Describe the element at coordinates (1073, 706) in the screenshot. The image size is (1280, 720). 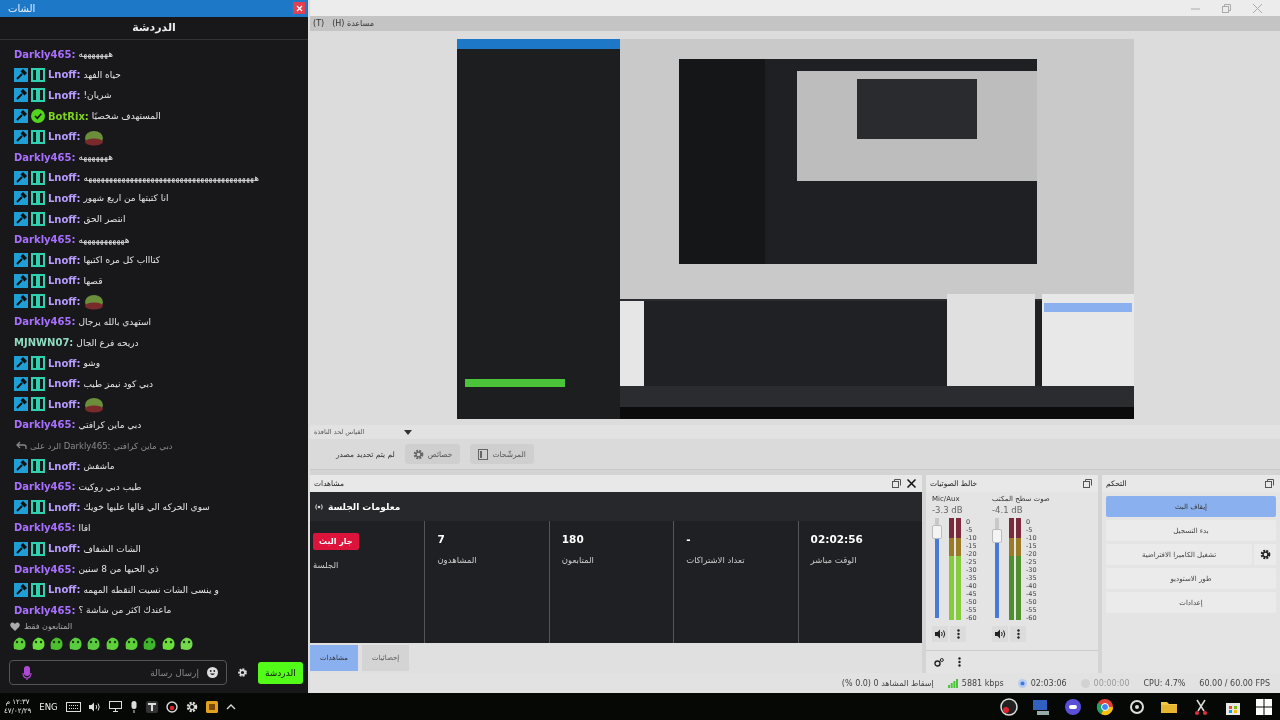
I see `gamepad-app-icon` at that location.